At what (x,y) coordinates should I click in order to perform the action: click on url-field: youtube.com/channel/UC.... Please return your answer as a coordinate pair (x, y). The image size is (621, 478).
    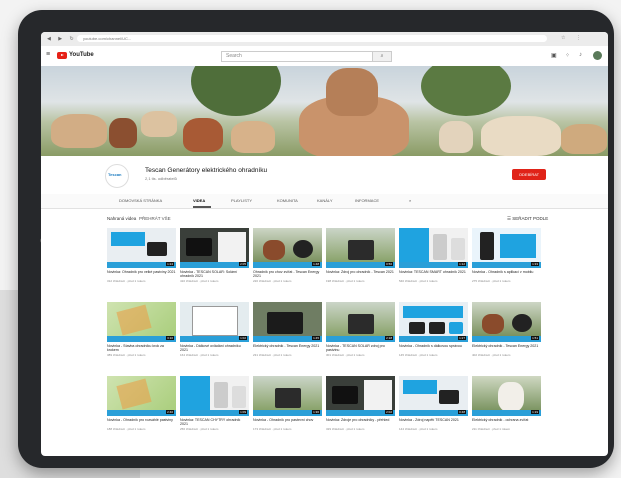
    Looking at the image, I should click on (312, 38).